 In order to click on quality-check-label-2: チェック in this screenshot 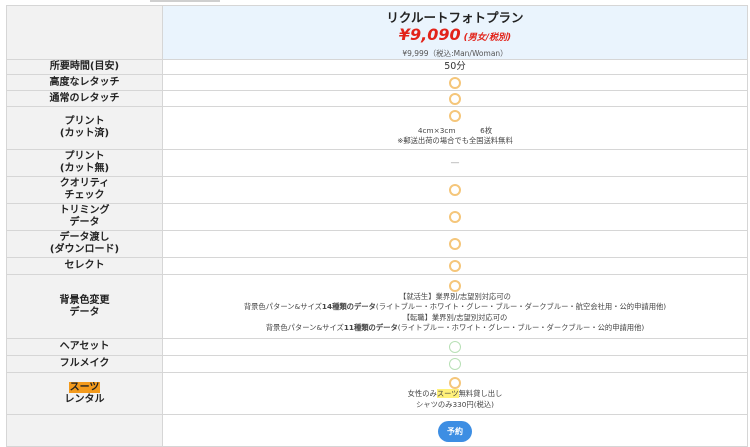, I will do `click(84, 195)`.